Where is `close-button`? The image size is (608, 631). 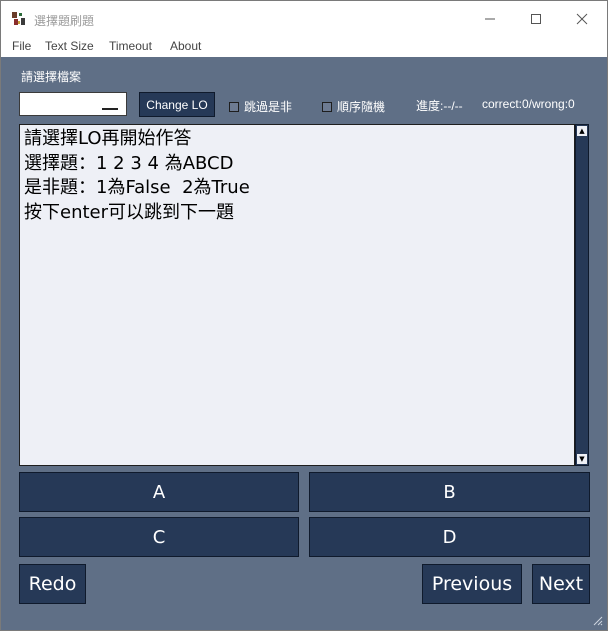 close-button is located at coordinates (582, 19).